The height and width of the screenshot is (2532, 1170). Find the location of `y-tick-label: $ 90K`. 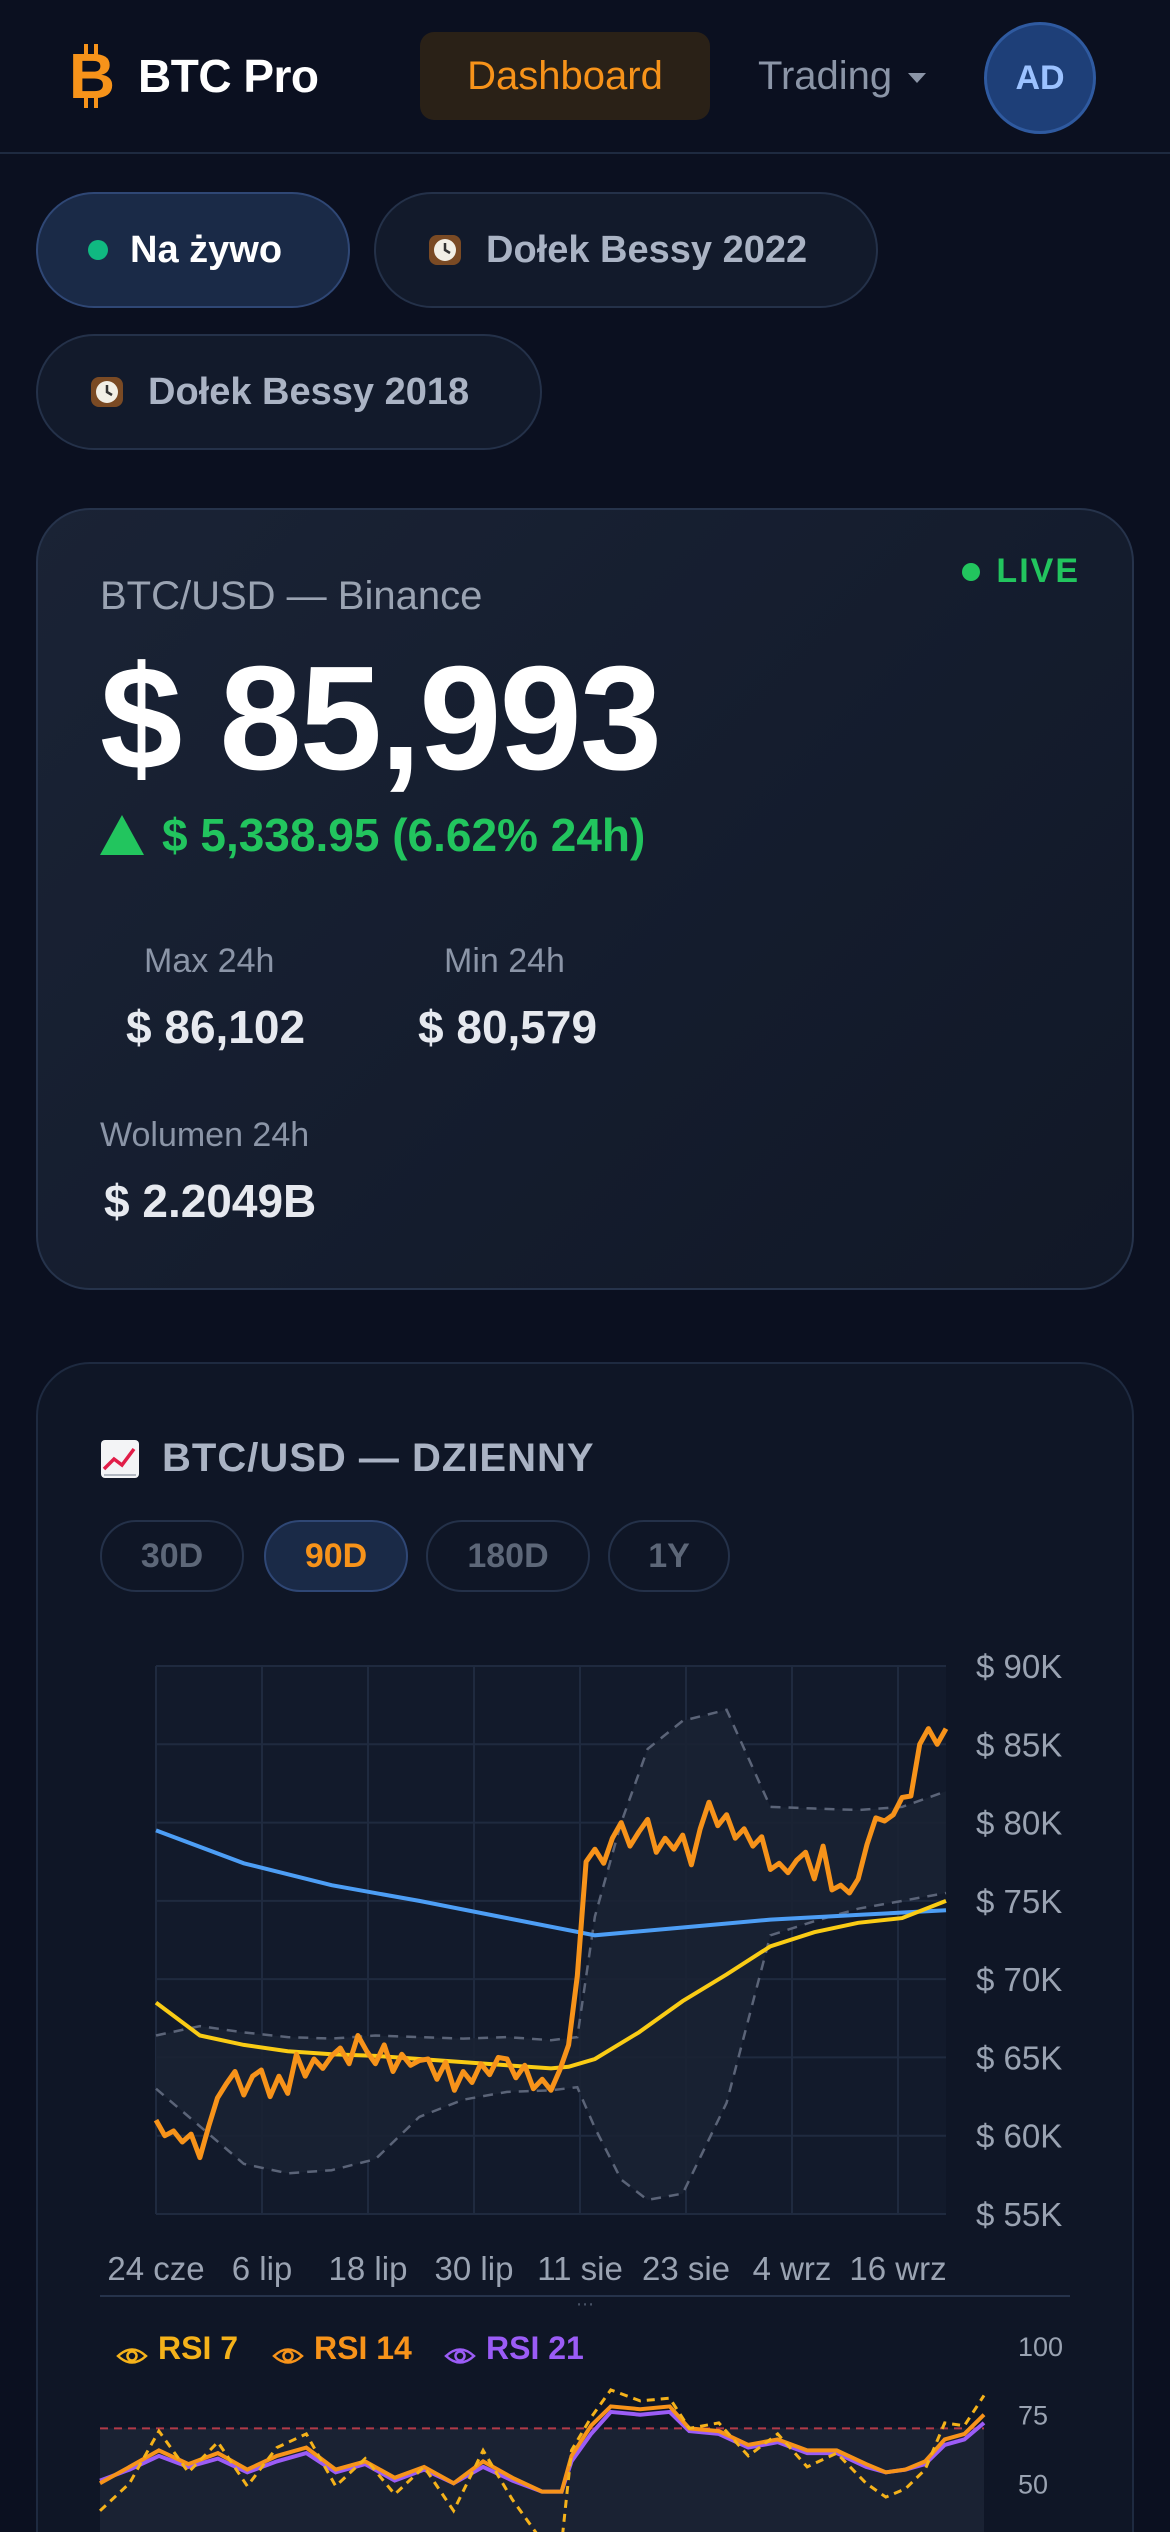

y-tick-label: $ 90K is located at coordinates (1019, 1666).